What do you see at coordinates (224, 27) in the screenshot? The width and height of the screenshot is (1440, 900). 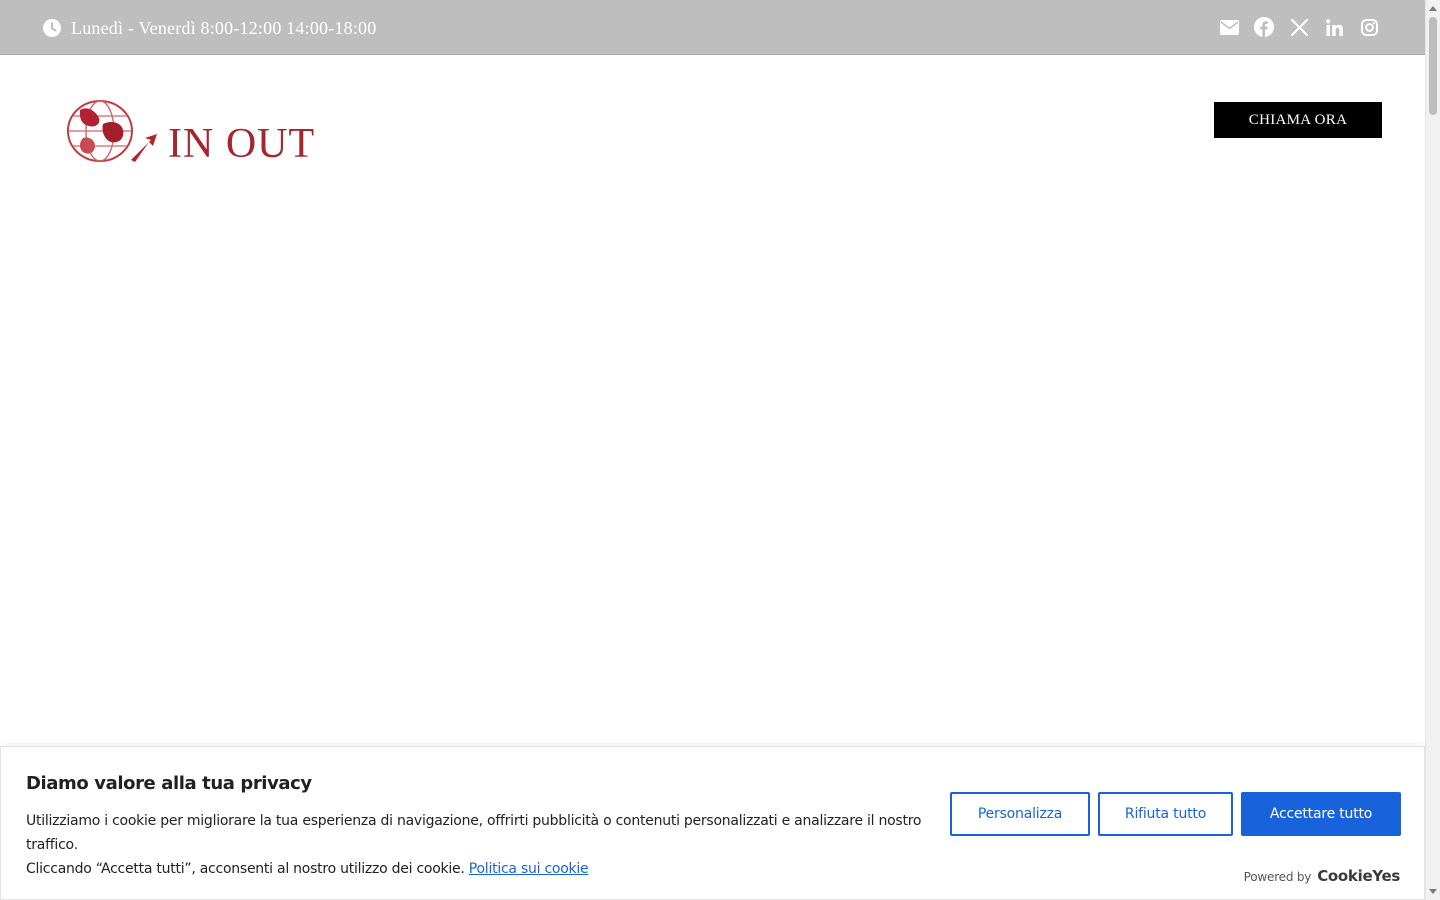 I see `opening-hours-text: Lunedì - Venerdì 8:00-12:00 14:00-18:00` at bounding box center [224, 27].